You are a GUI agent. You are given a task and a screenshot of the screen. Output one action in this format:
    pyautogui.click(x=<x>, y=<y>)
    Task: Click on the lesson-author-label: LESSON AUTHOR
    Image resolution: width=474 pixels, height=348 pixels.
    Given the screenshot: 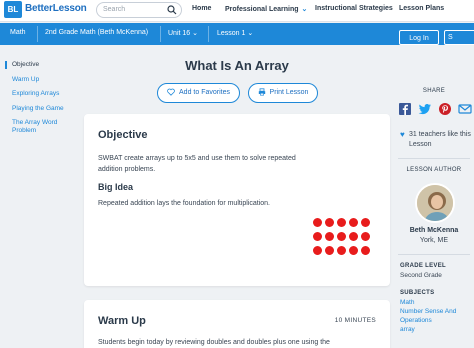 What is the action you would take?
    pyautogui.click(x=434, y=170)
    